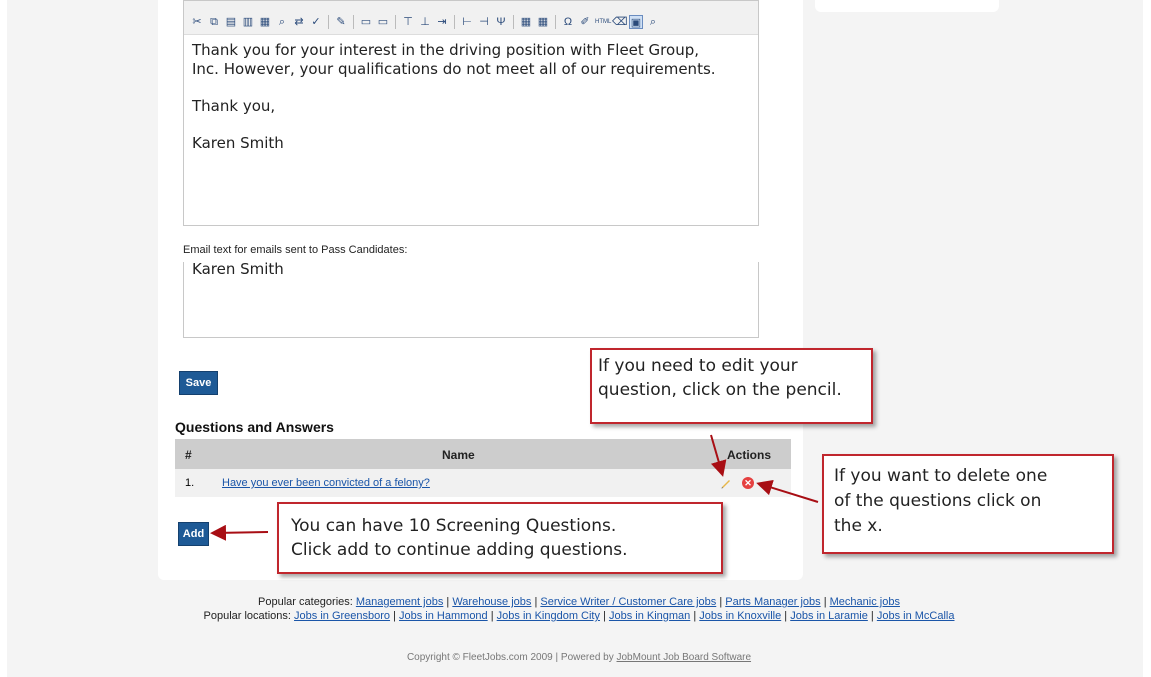 The image size is (1151, 677). Describe the element at coordinates (938, 501) in the screenshot. I see `callout-line: of the questions click on` at that location.